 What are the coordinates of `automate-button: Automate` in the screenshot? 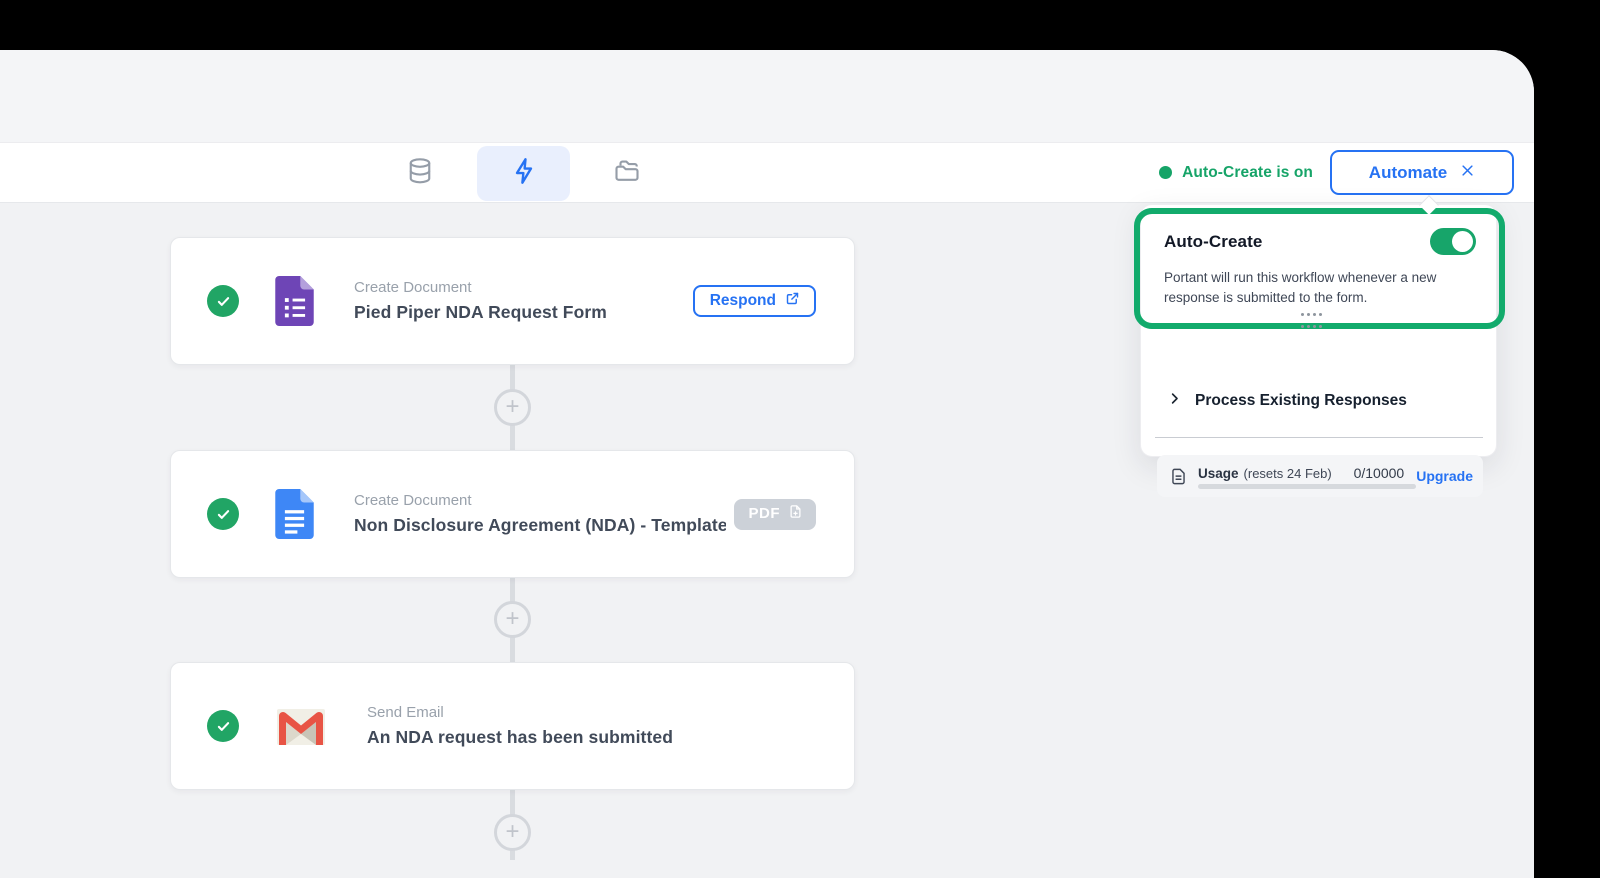 It's located at (1422, 172).